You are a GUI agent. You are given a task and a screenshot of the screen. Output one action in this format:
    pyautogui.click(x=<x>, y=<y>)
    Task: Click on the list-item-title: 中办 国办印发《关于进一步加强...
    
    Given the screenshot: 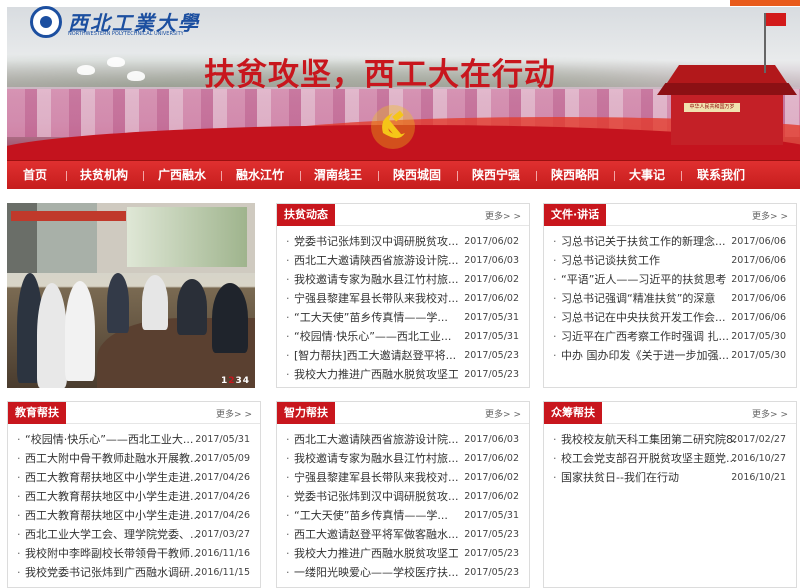 What is the action you would take?
    pyautogui.click(x=645, y=355)
    